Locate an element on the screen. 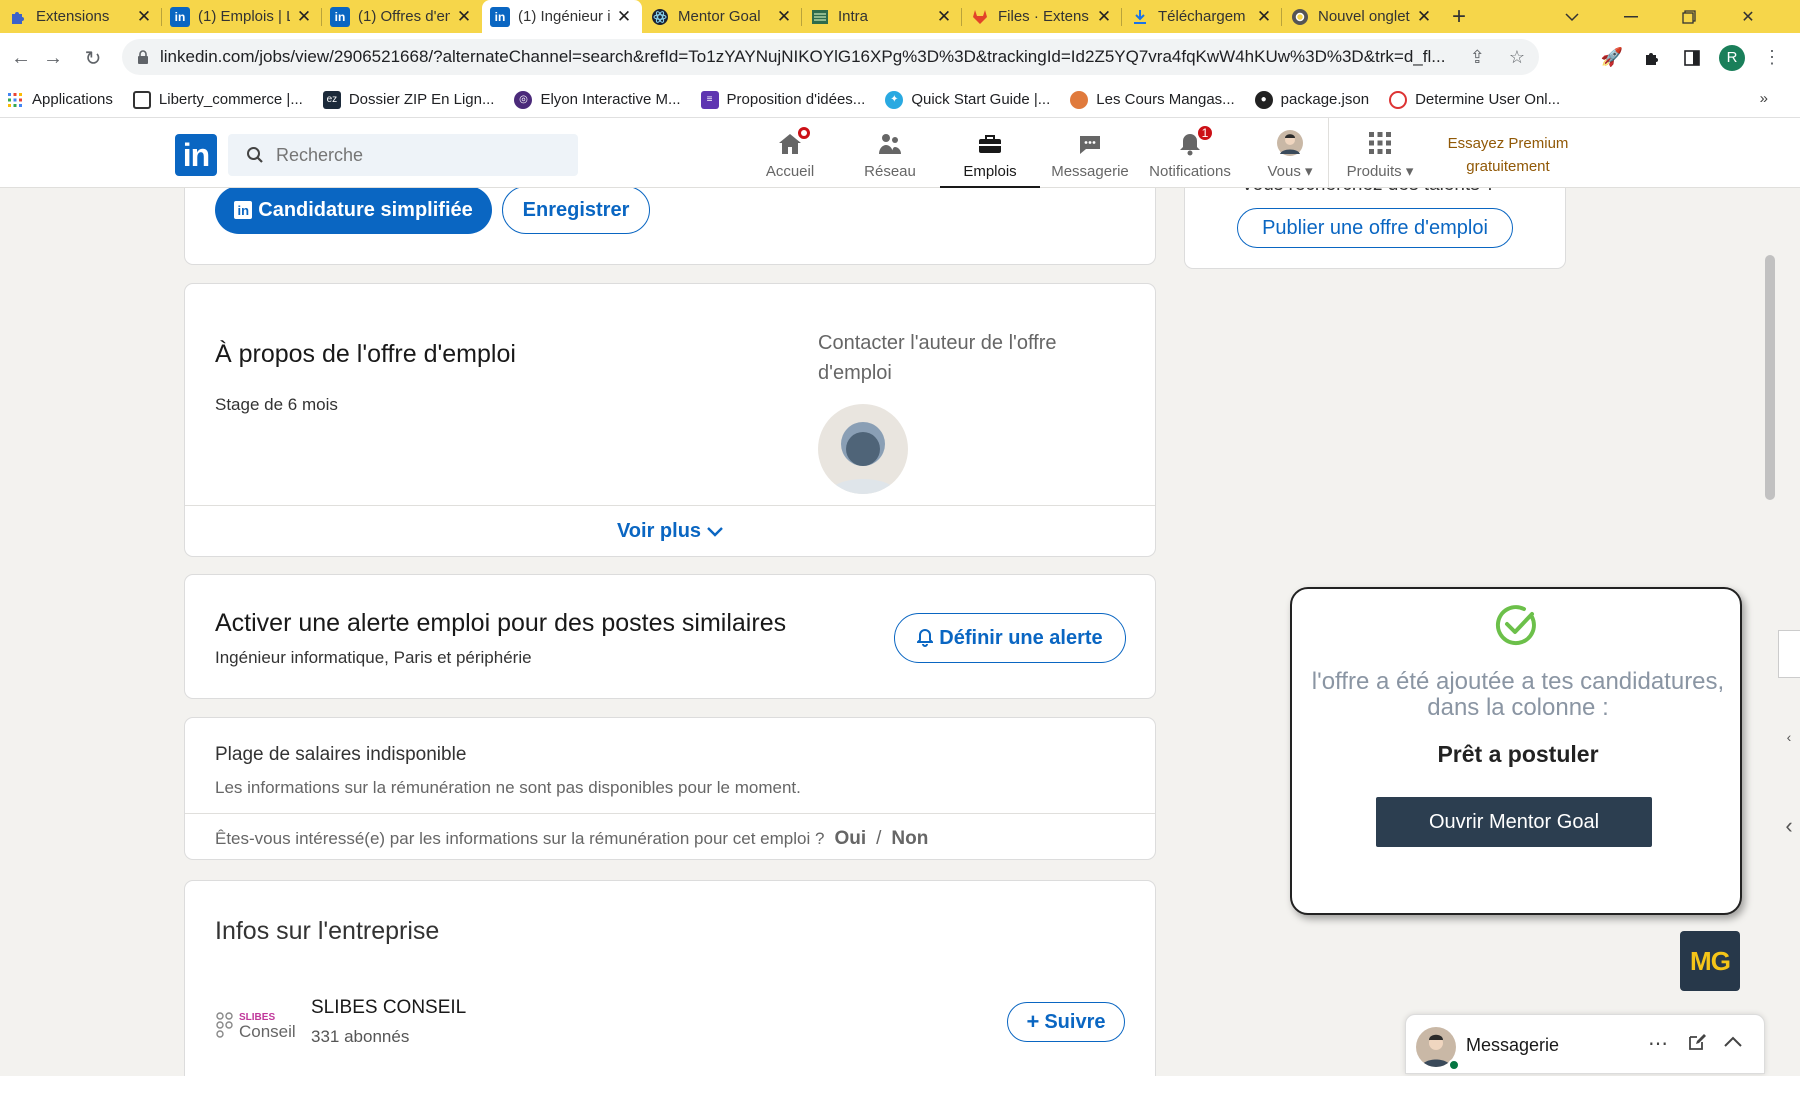 This screenshot has width=1800, height=1100. search-input is located at coordinates (416, 155).